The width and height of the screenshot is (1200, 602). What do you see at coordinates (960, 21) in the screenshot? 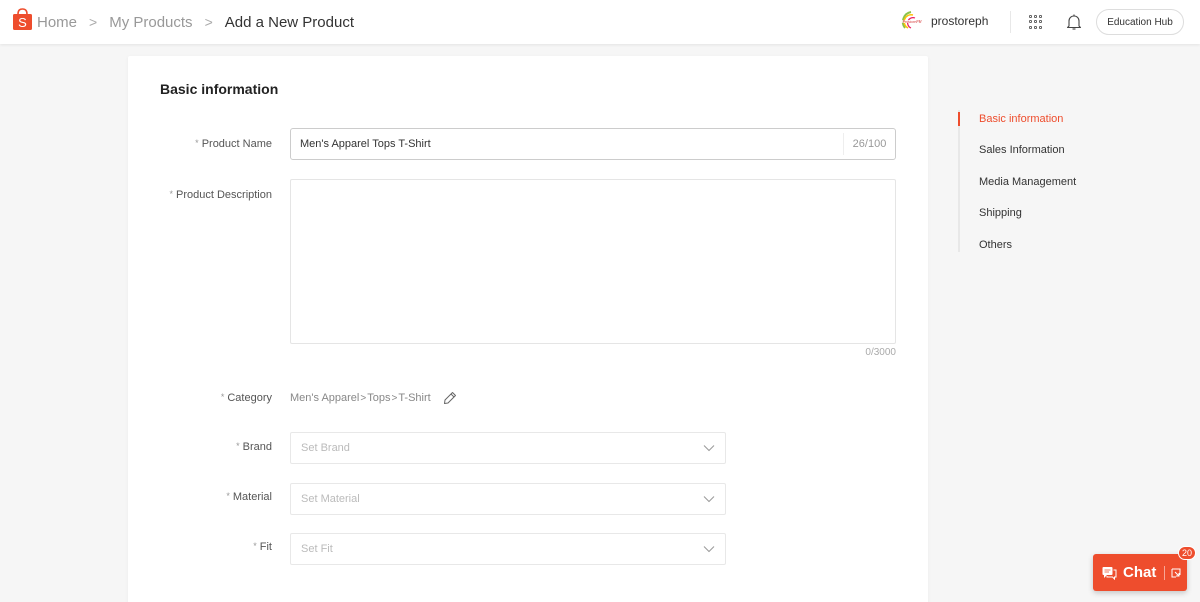
I see `shop-name: prostoreph` at bounding box center [960, 21].